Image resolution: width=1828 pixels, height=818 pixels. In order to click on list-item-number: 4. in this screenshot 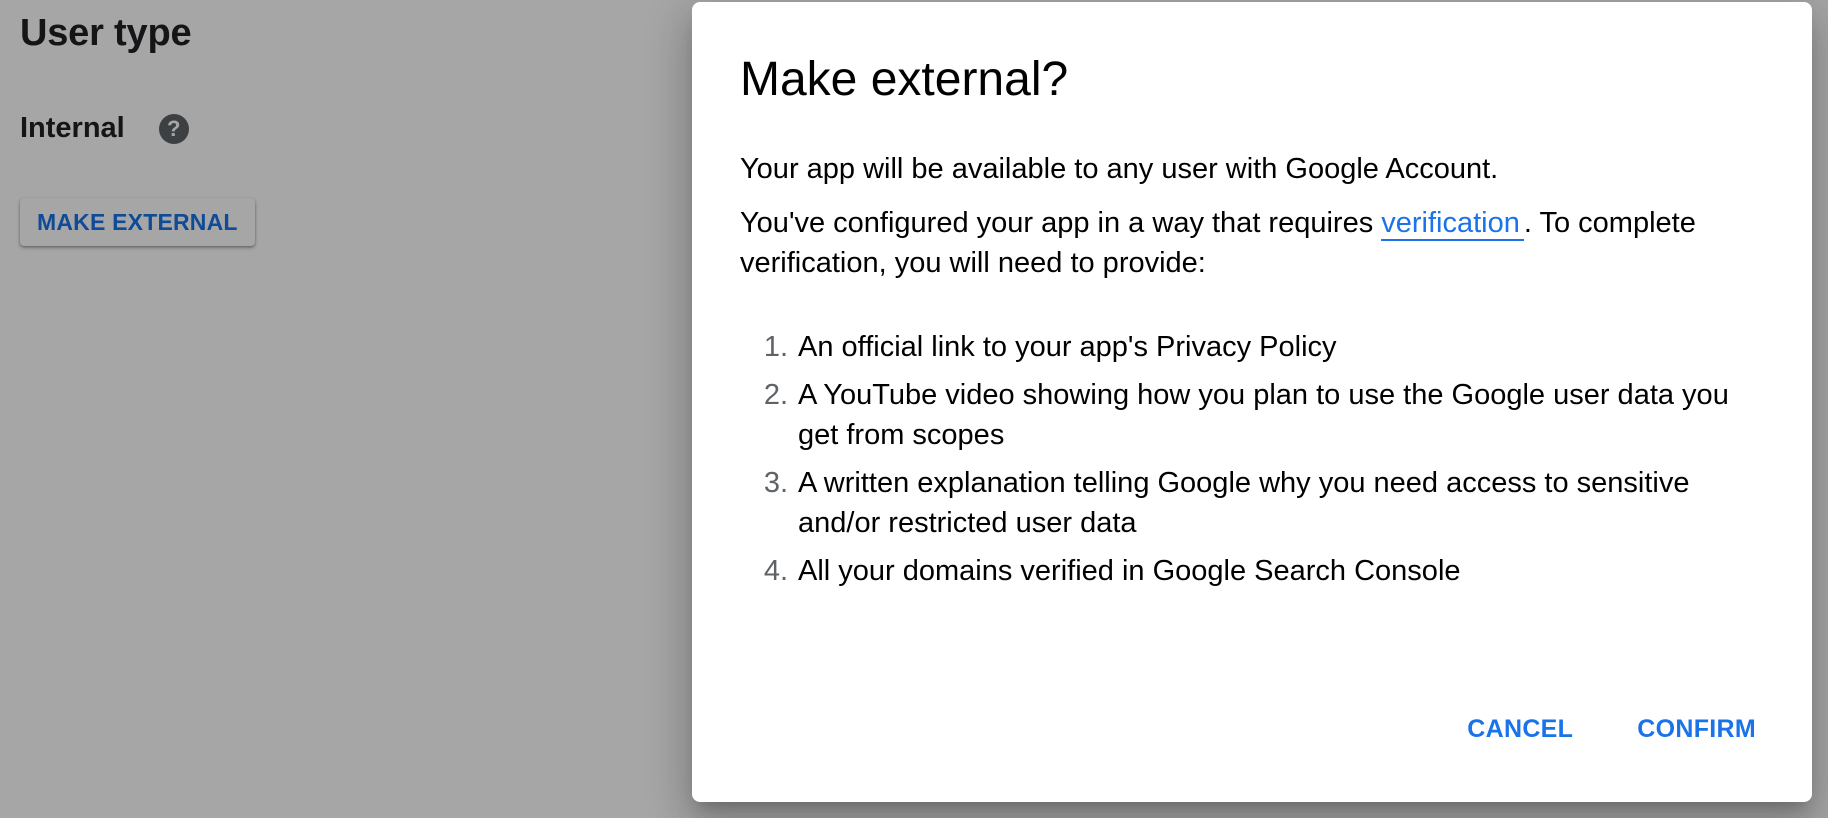, I will do `click(775, 571)`.